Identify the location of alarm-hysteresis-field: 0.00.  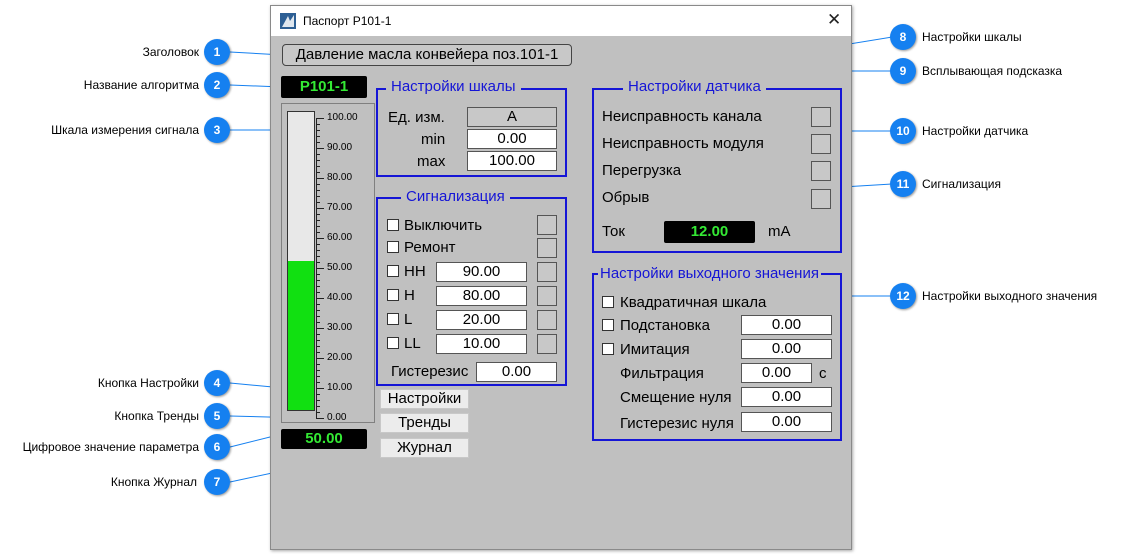
(516, 372).